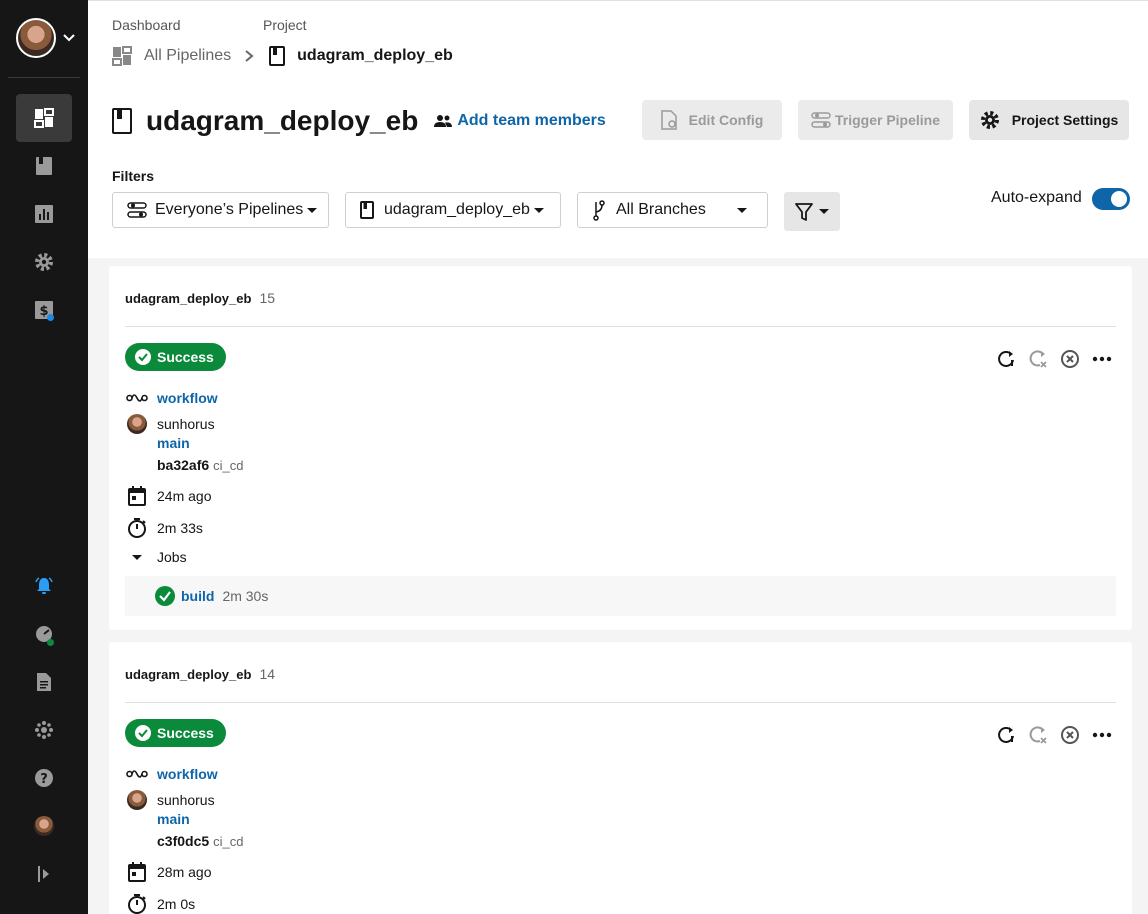  I want to click on jobs-toggle: Jobs, so click(156, 557).